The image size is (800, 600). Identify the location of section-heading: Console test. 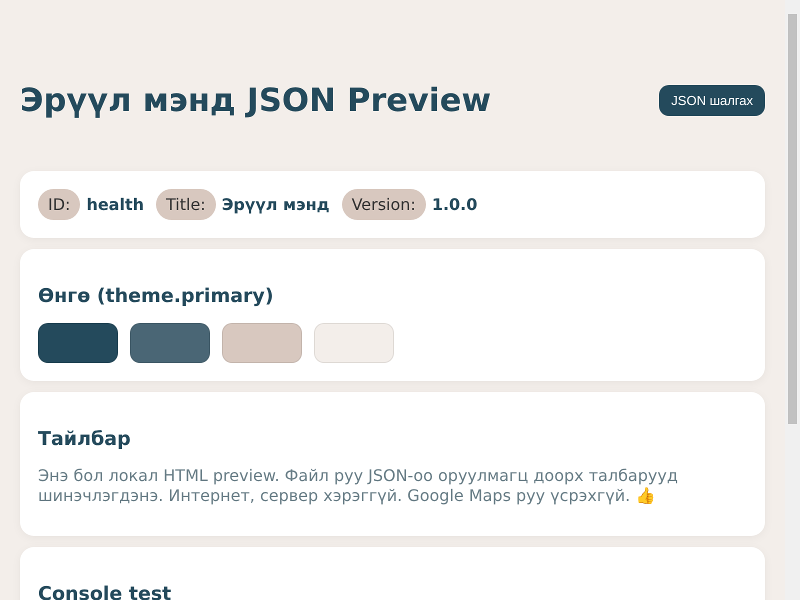
(105, 591).